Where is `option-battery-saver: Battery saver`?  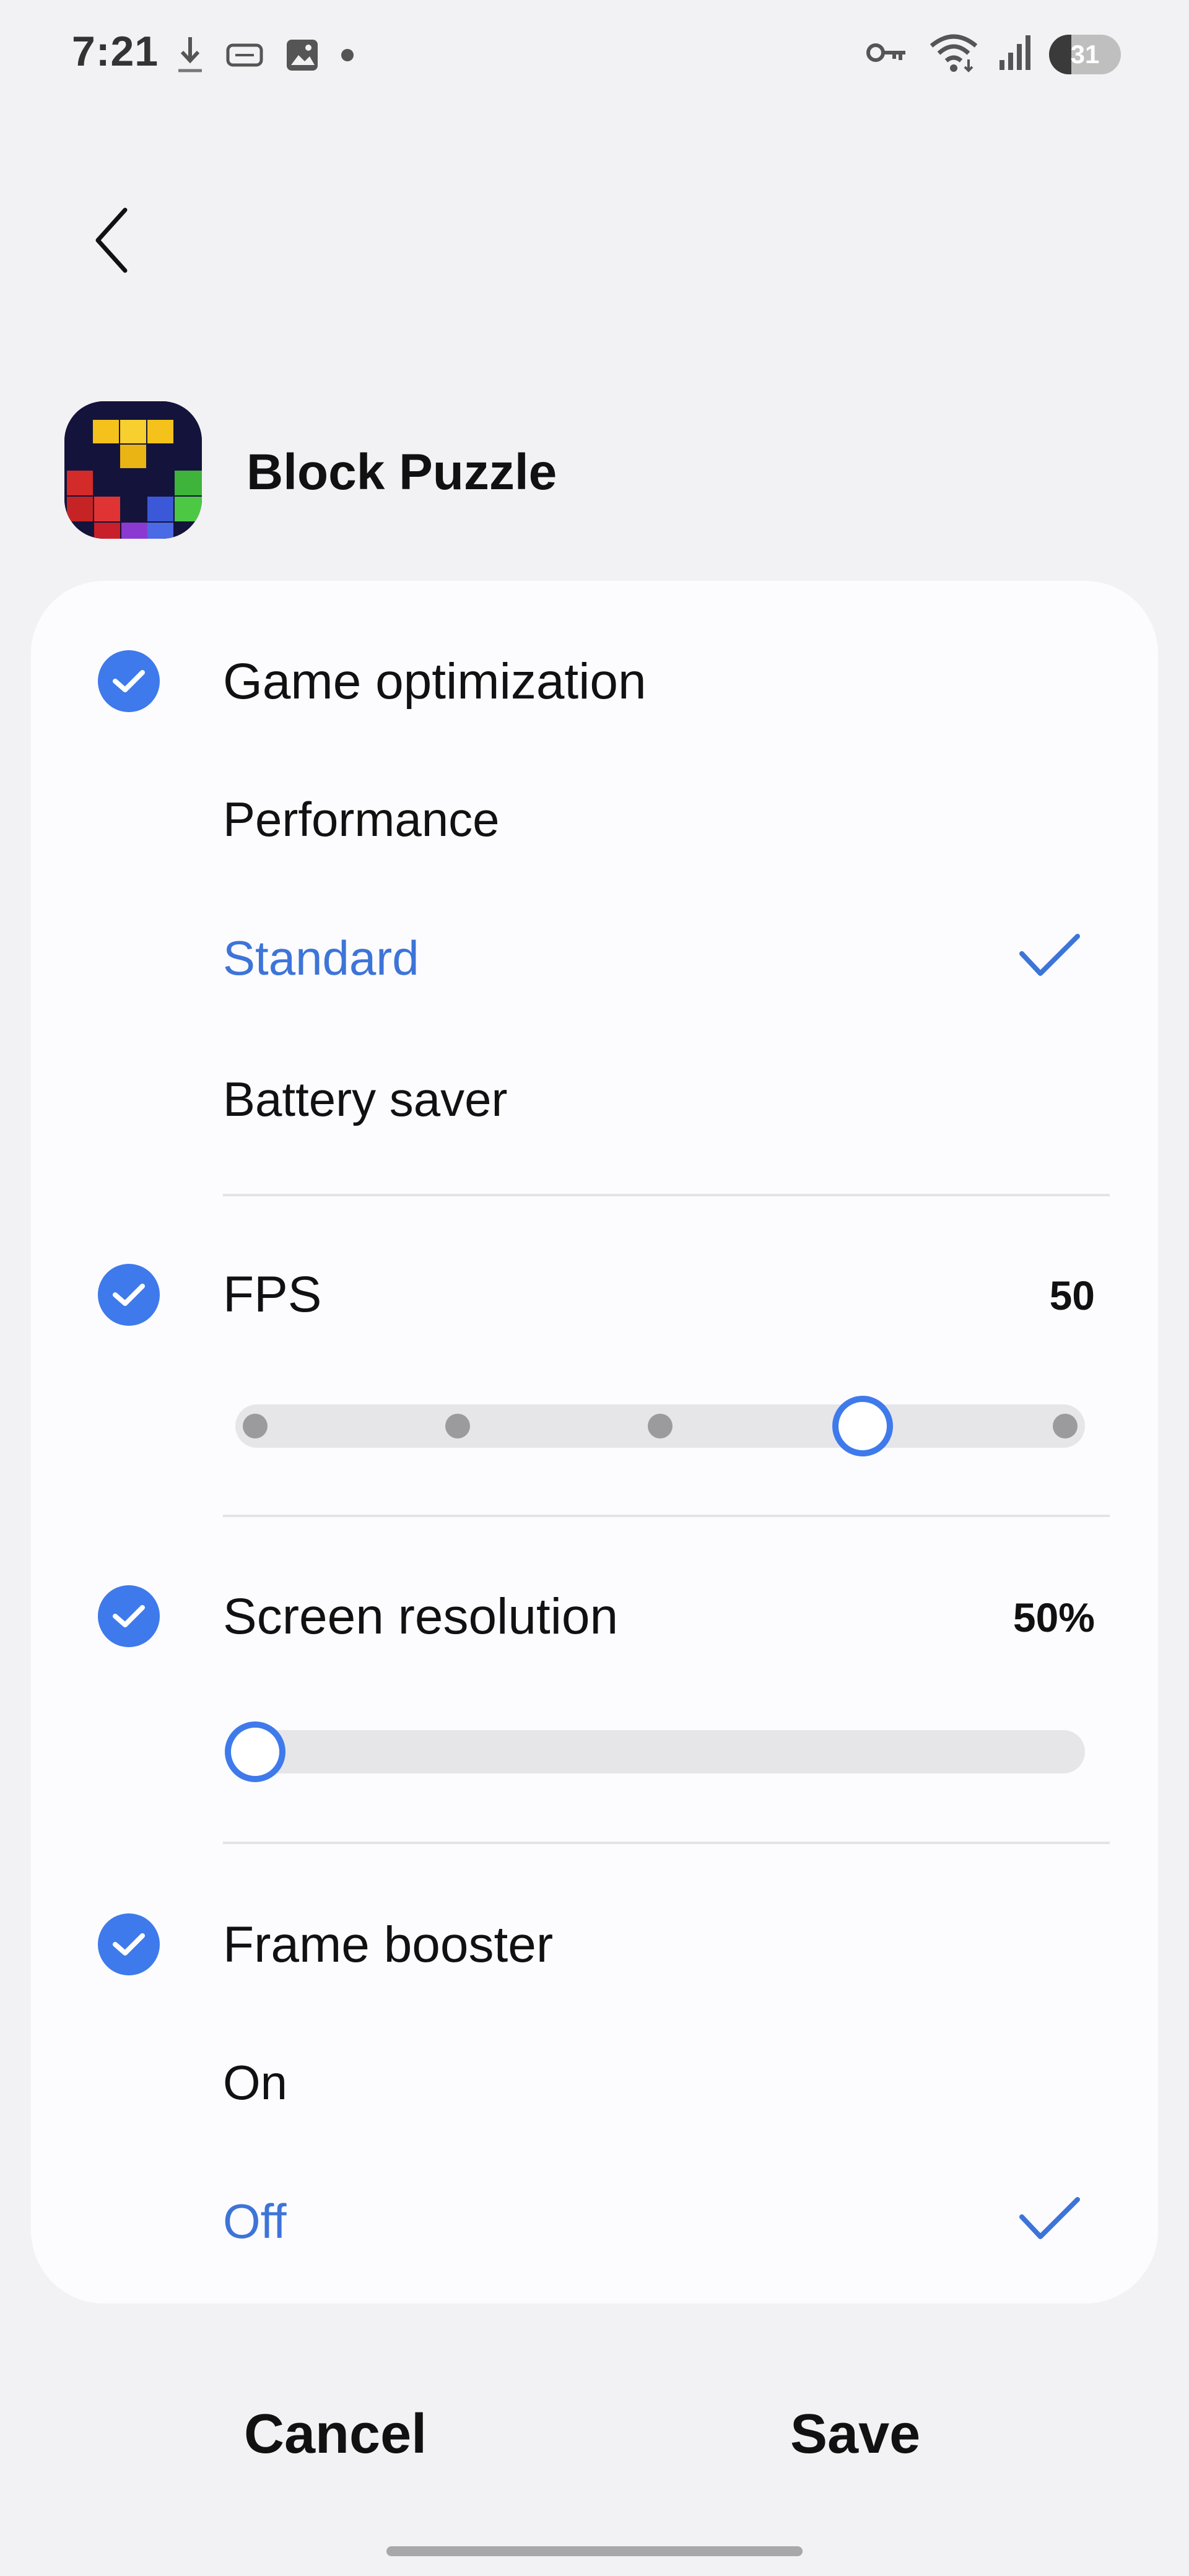 option-battery-saver: Battery saver is located at coordinates (594, 1103).